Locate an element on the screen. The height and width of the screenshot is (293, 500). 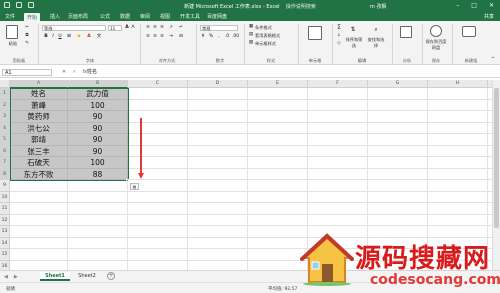
row-header: 12 is located at coordinates (5, 220).